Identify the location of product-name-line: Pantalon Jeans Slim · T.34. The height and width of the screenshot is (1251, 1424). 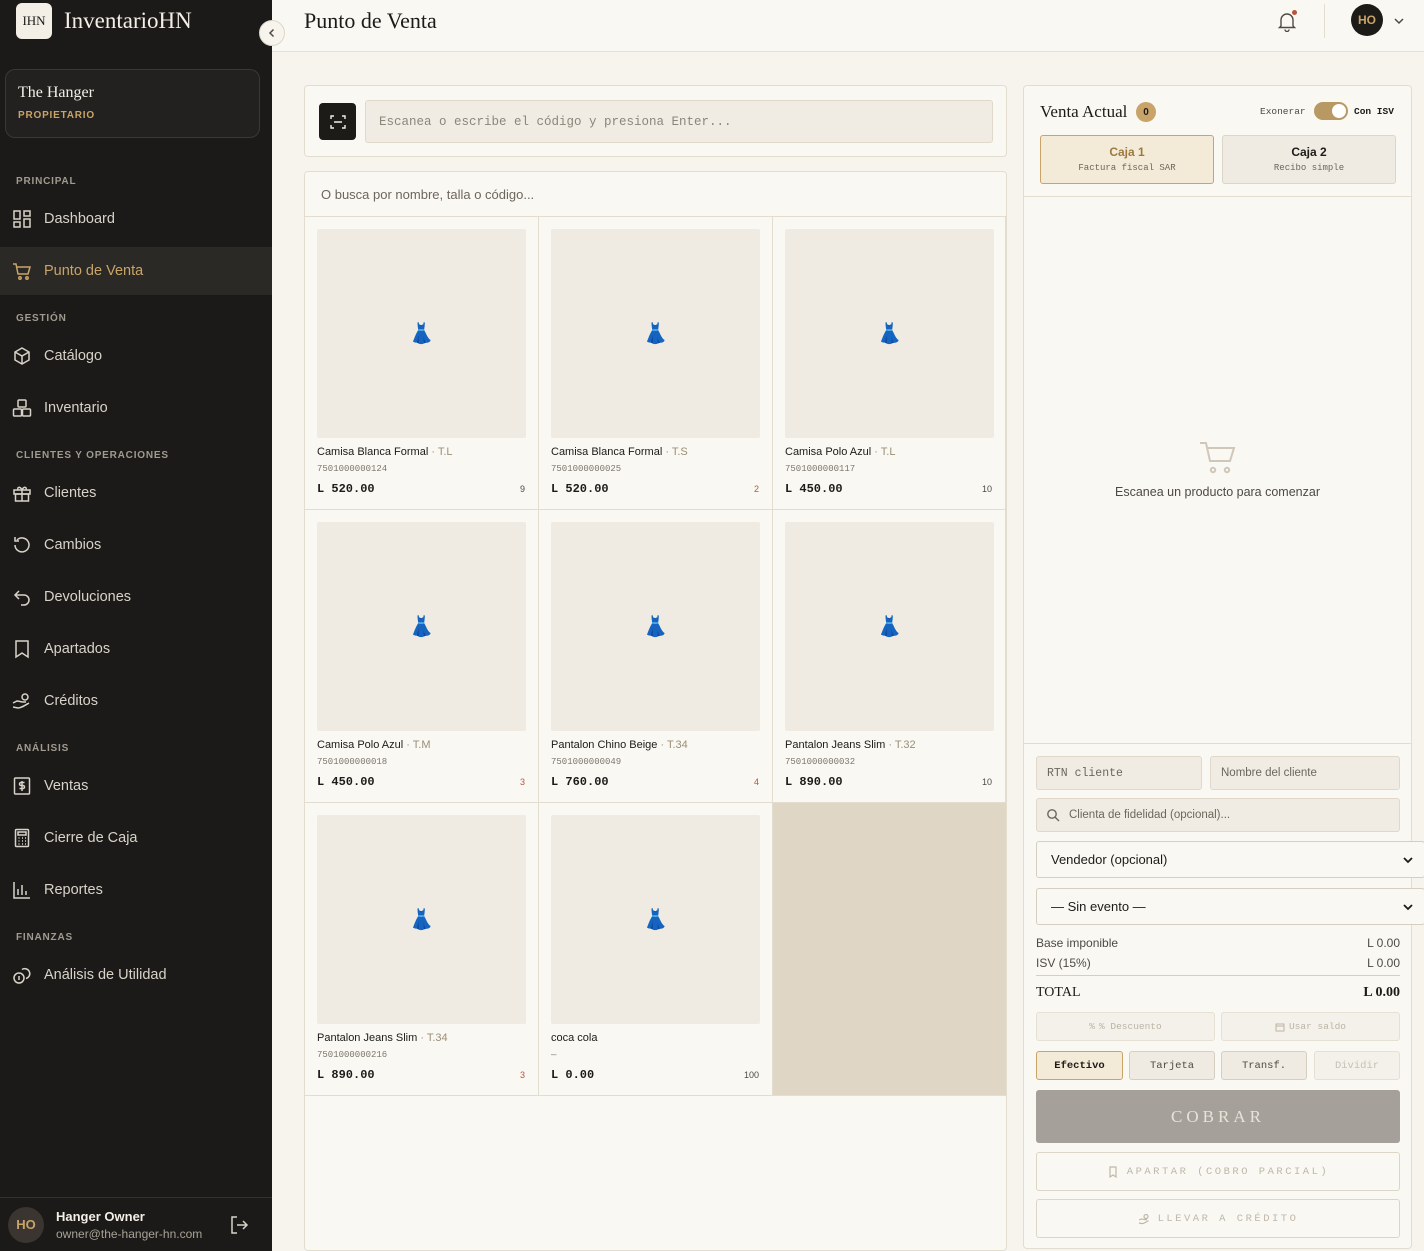
(382, 1038).